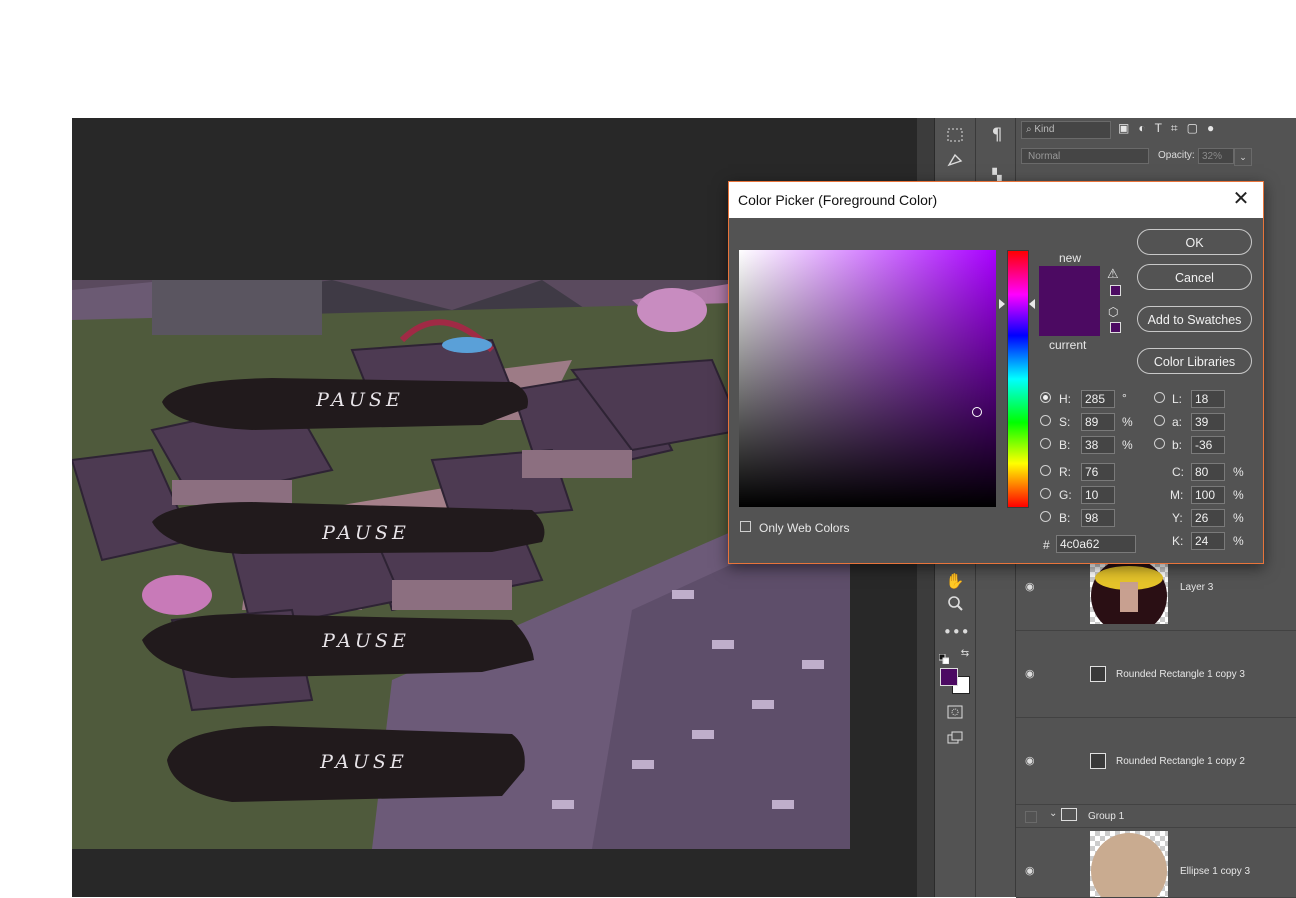 Image resolution: width=1296 pixels, height=898 pixels. I want to click on color-libraries-button: Color Libraries, so click(1194, 361).